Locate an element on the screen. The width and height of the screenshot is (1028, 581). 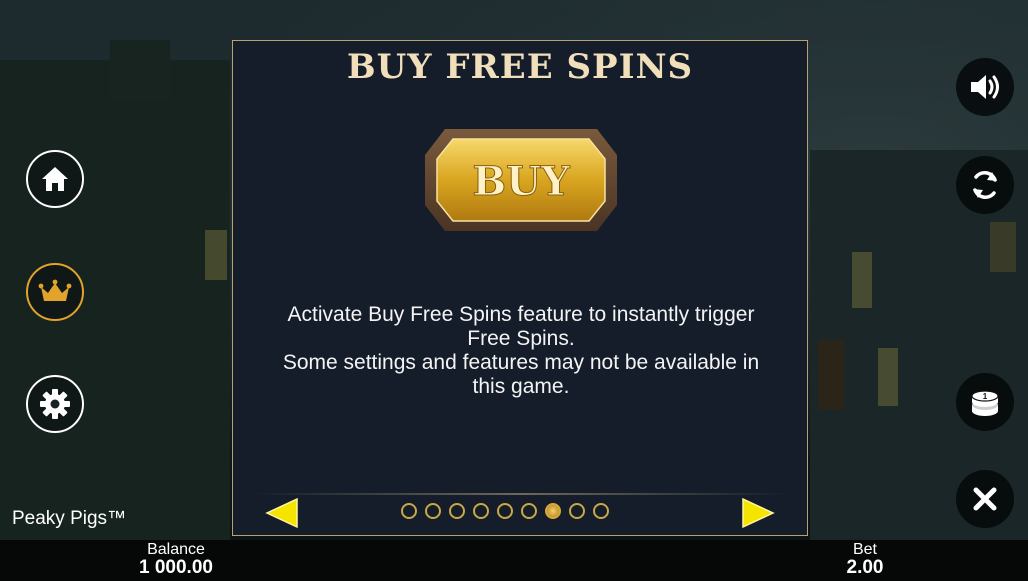
nav-divider is located at coordinates (521, 494).